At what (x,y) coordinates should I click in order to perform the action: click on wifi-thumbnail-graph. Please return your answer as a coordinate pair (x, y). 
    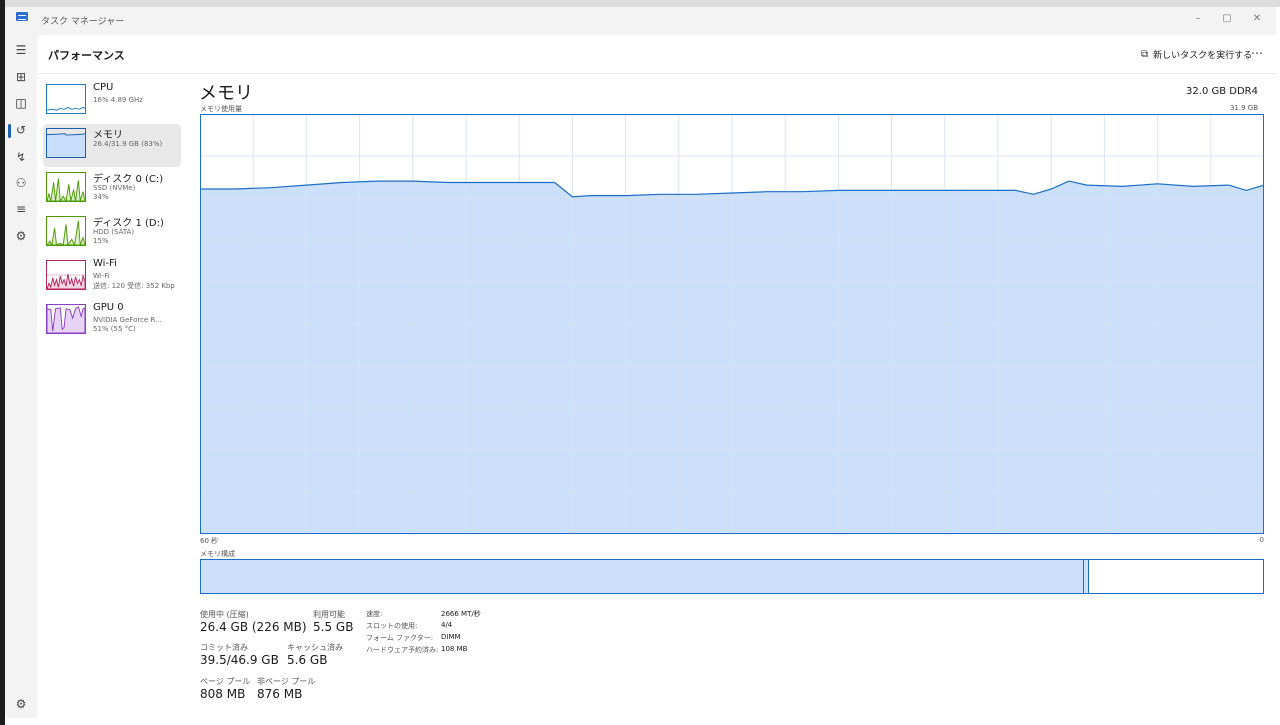
    Looking at the image, I should click on (66, 275).